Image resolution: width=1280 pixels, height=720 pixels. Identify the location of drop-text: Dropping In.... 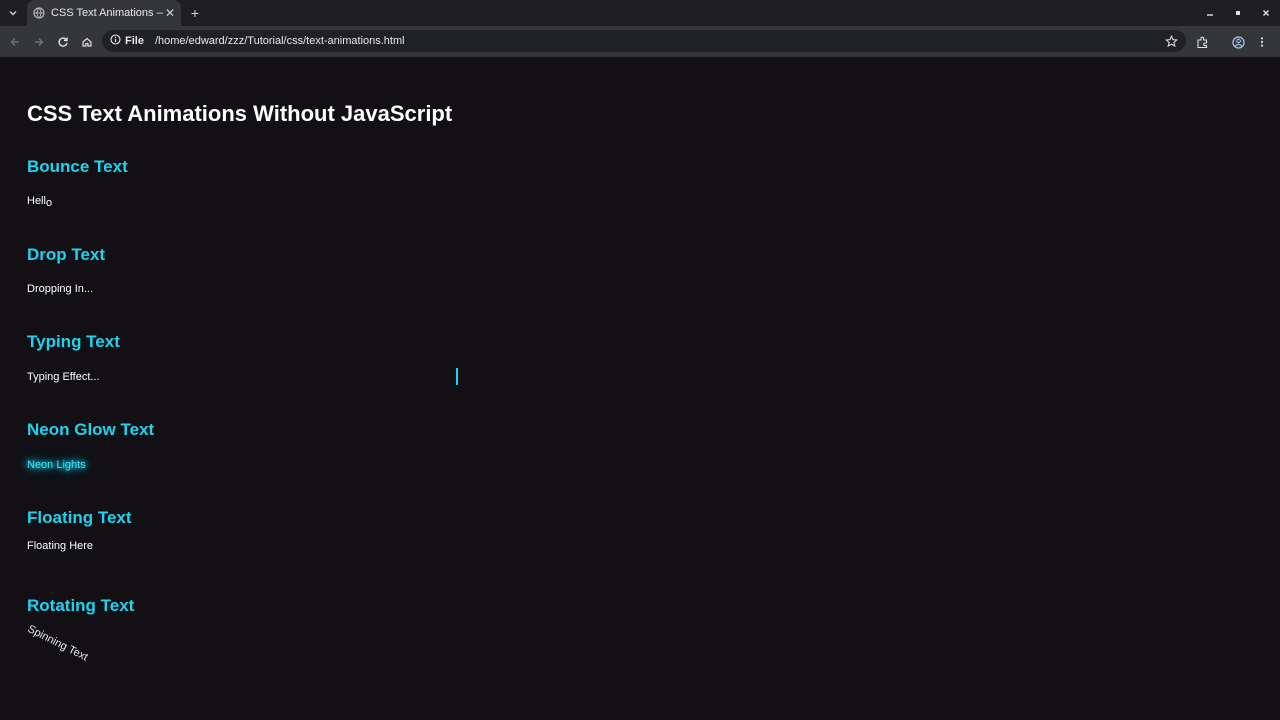
(60, 289).